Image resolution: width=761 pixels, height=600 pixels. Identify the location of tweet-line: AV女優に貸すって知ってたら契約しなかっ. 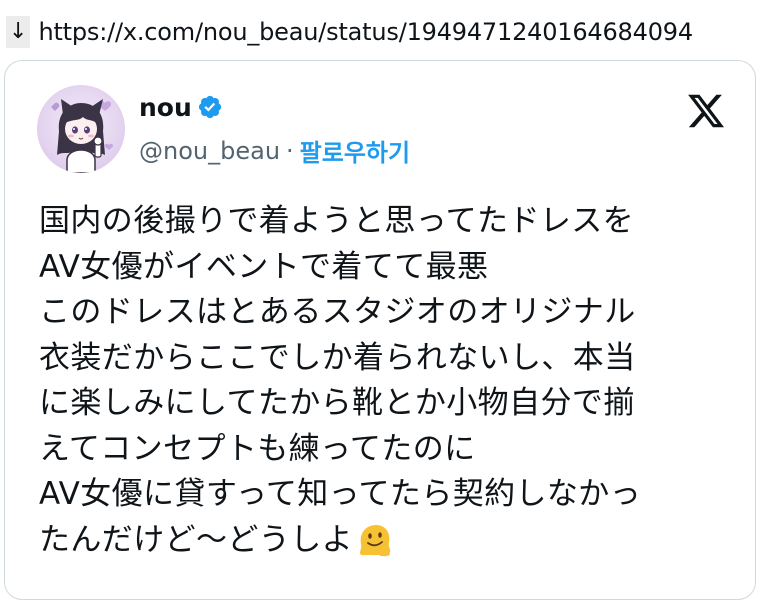
(340, 494).